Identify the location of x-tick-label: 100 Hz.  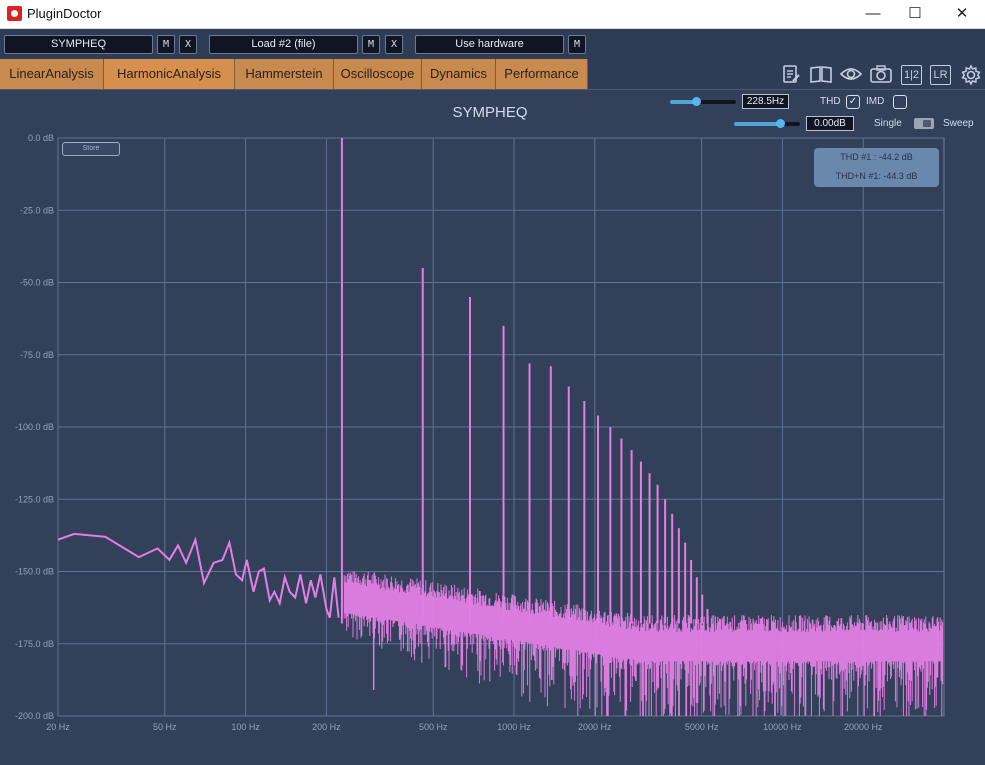
(245, 727).